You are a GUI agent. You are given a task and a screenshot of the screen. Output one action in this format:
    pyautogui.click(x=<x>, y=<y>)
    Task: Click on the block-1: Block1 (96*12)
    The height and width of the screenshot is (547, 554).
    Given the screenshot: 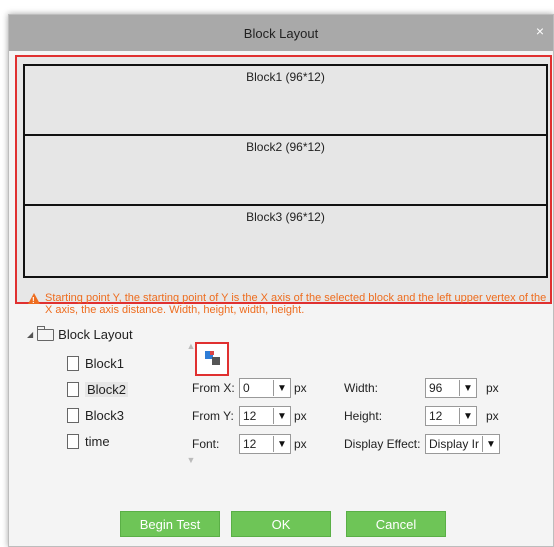 What is the action you would take?
    pyautogui.click(x=285, y=101)
    